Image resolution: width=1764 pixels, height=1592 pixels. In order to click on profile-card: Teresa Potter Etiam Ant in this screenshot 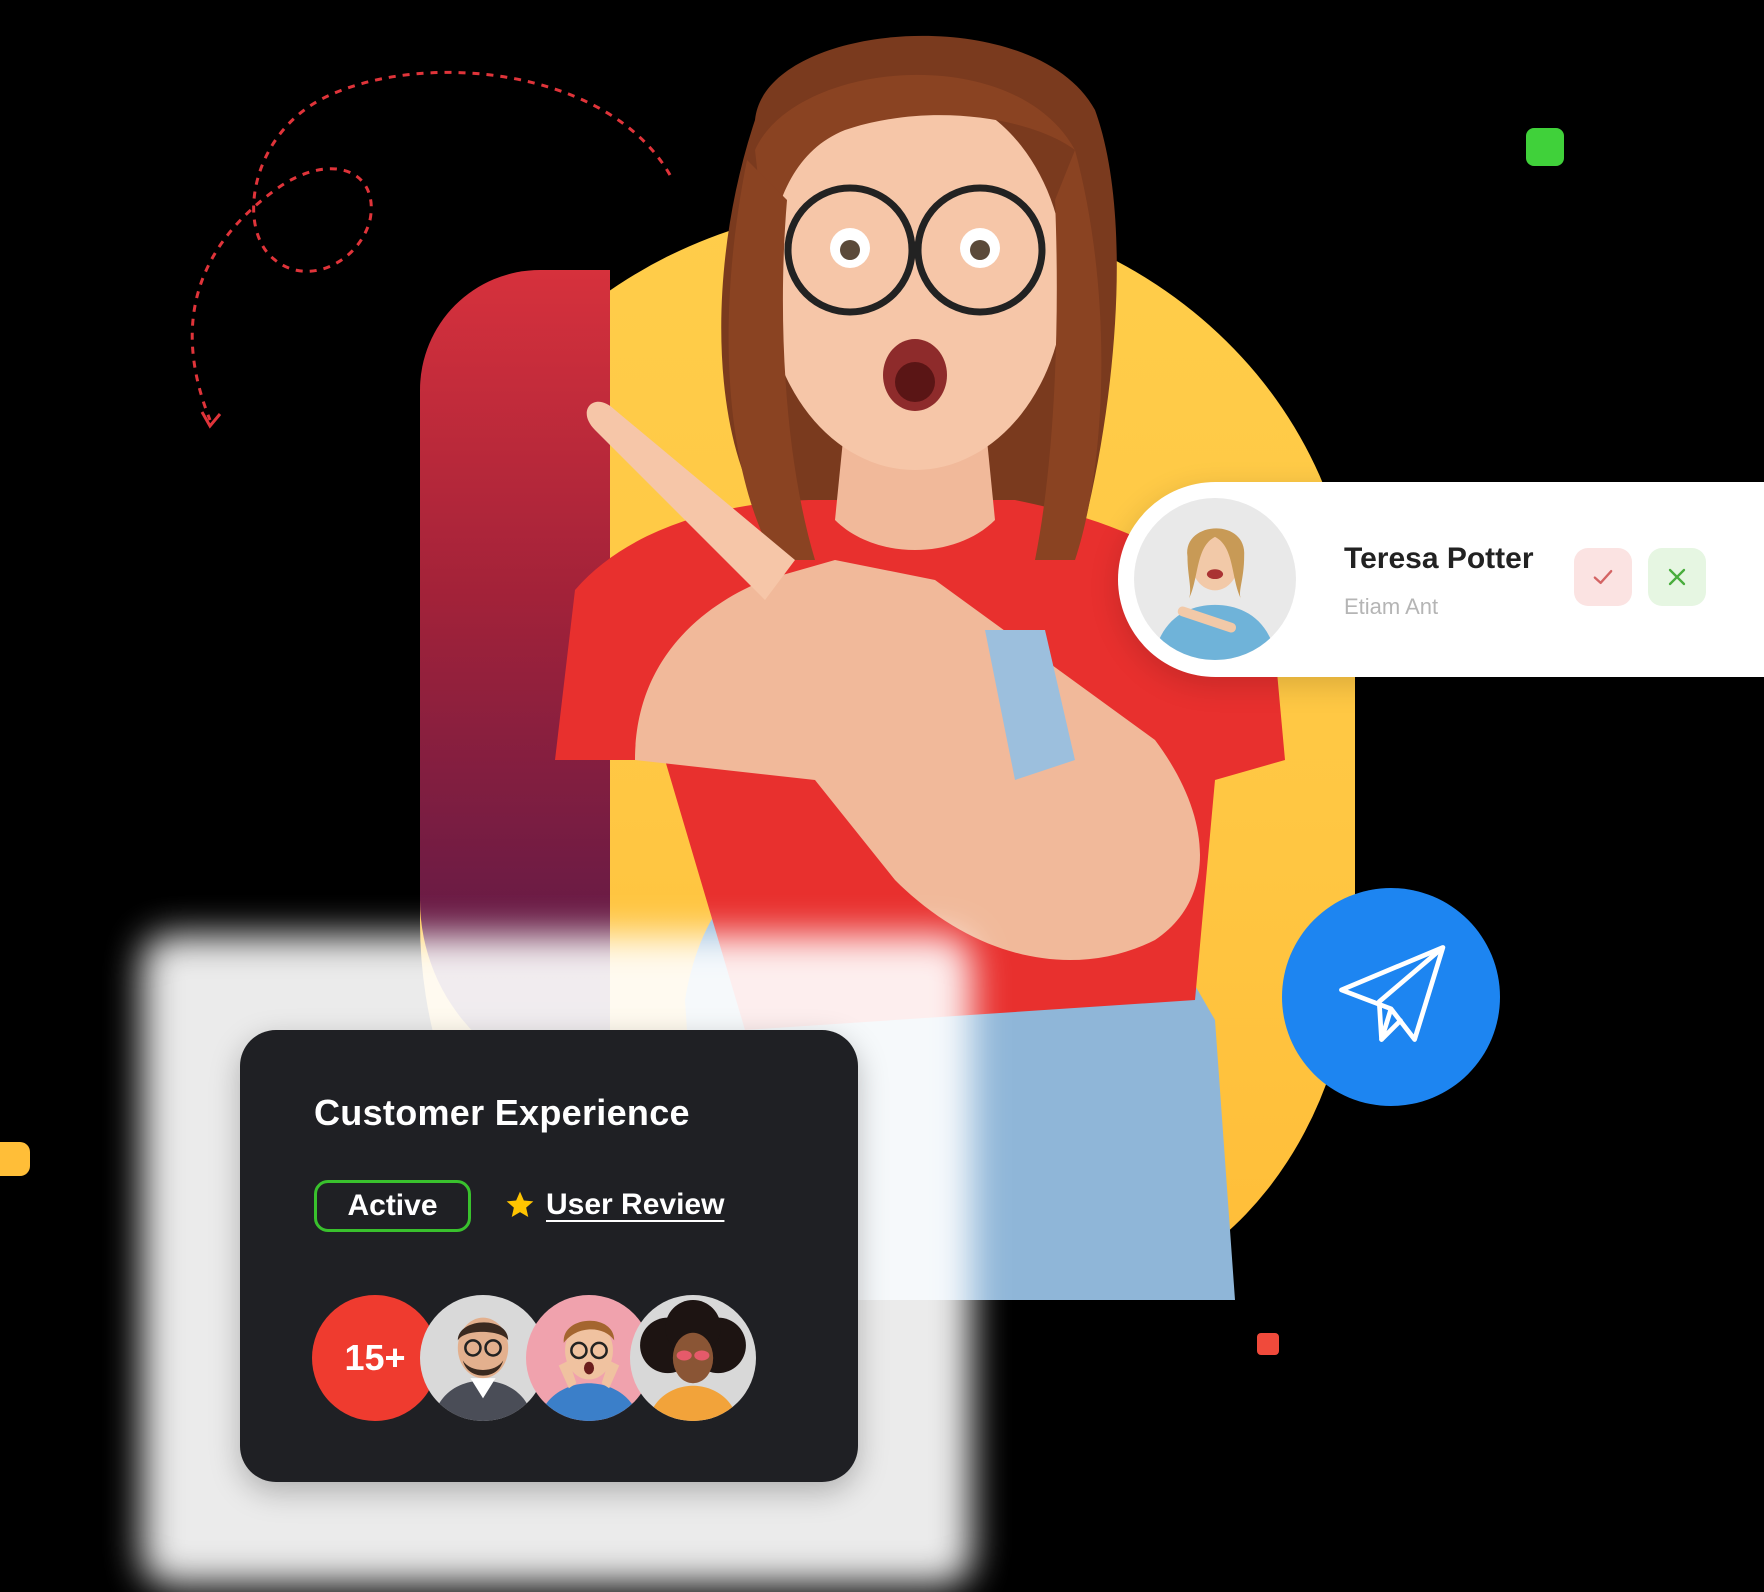, I will do `click(1441, 579)`.